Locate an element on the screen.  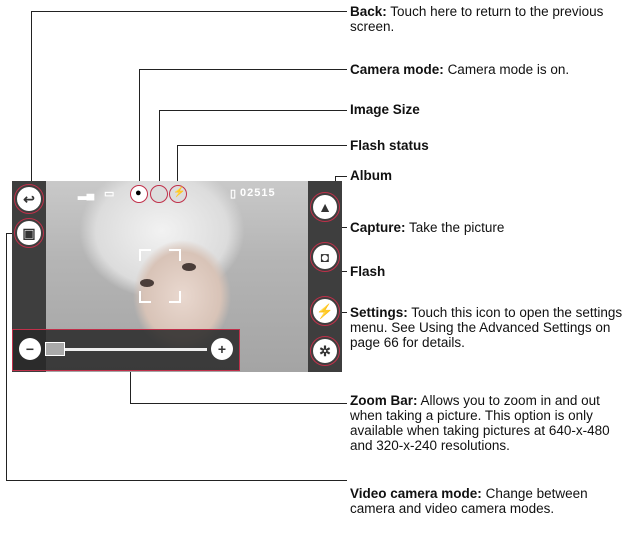
video-highlight is located at coordinates (29, 233).